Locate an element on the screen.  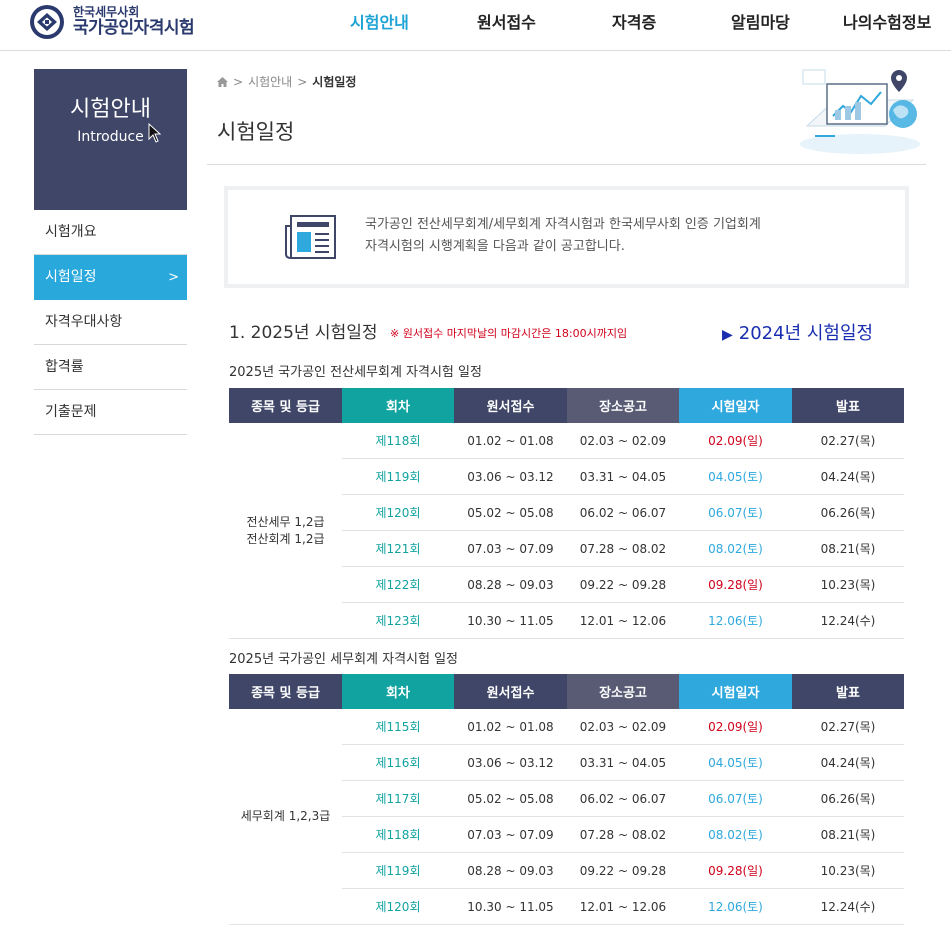
notice-line-1: 국가공인 전산세무회계/세무회계 자격시험과 한국세무사회 인증 기업회계 is located at coordinates (563, 224).